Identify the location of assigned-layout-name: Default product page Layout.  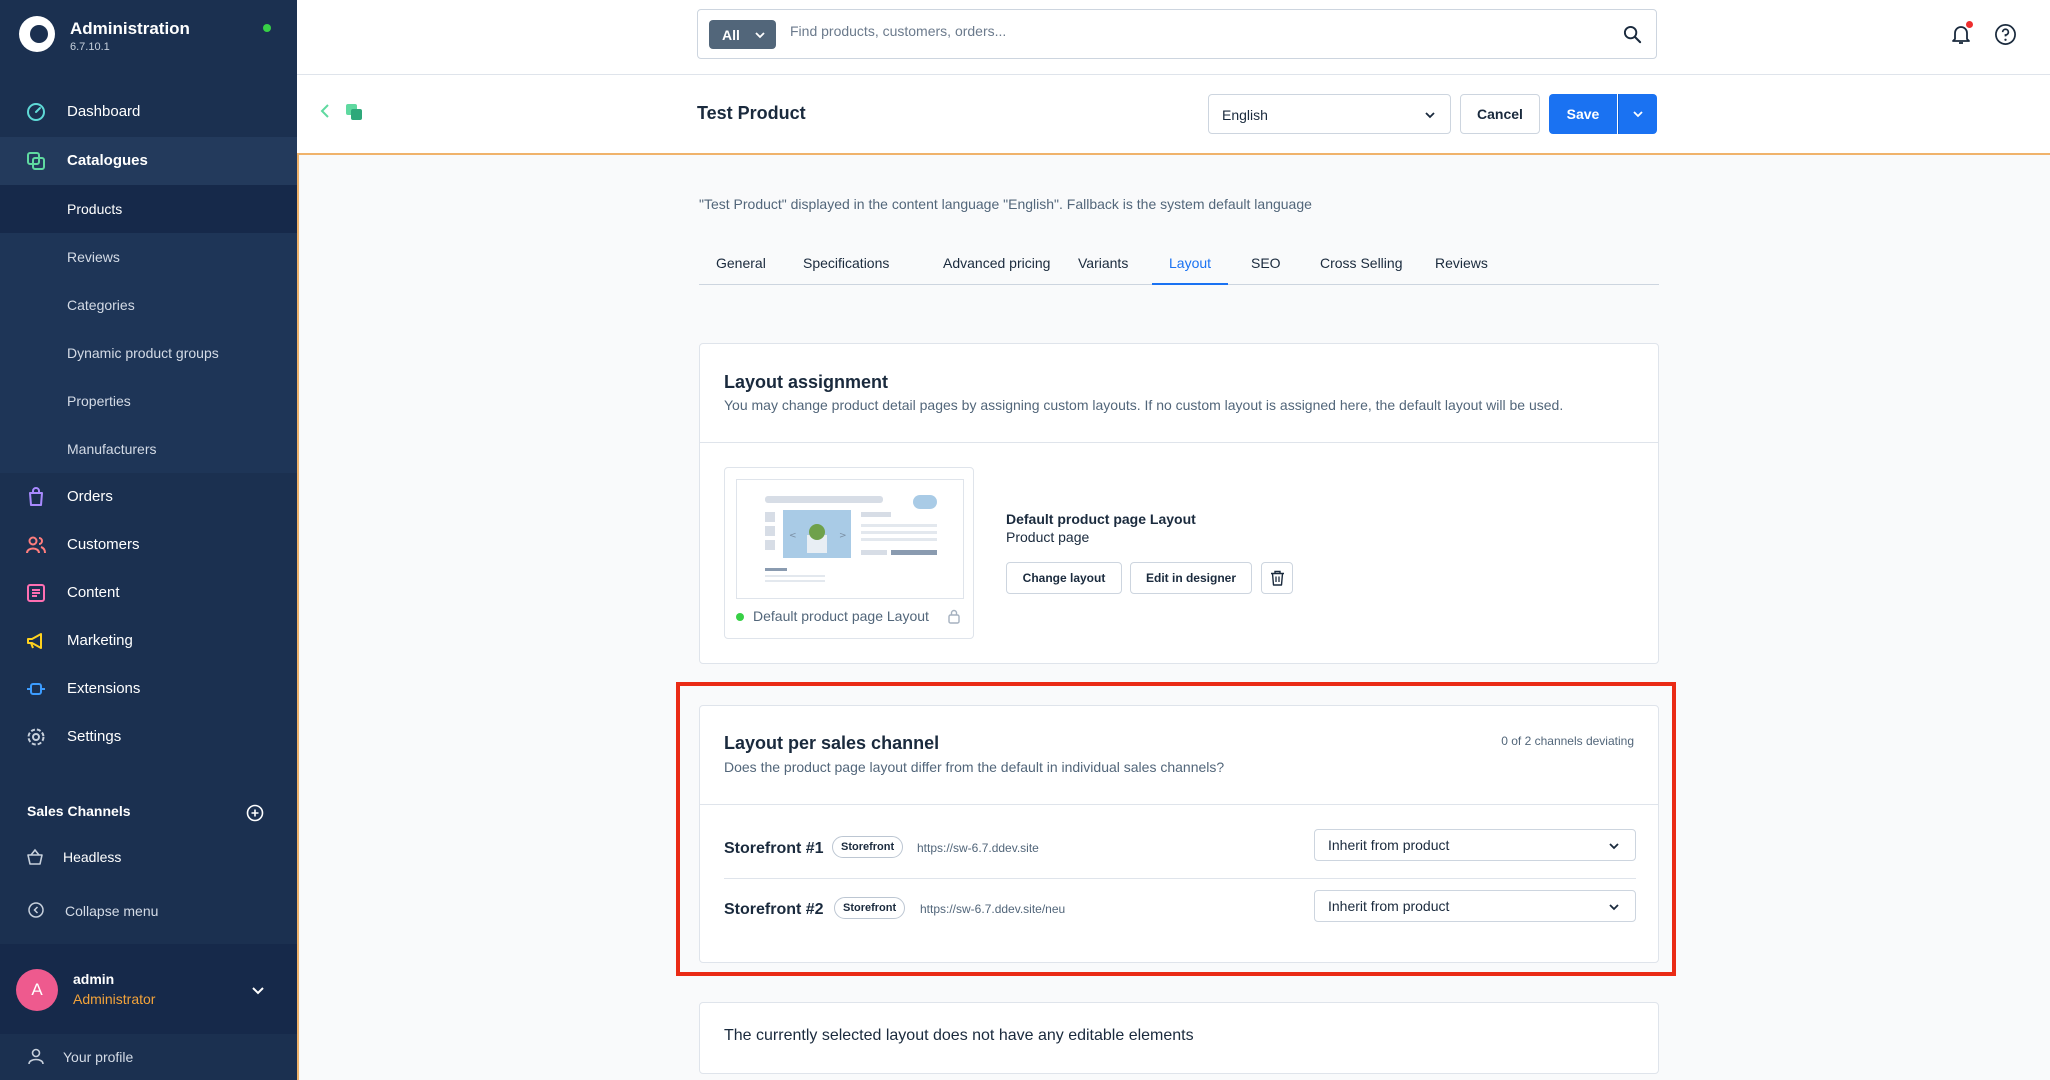
(1101, 519).